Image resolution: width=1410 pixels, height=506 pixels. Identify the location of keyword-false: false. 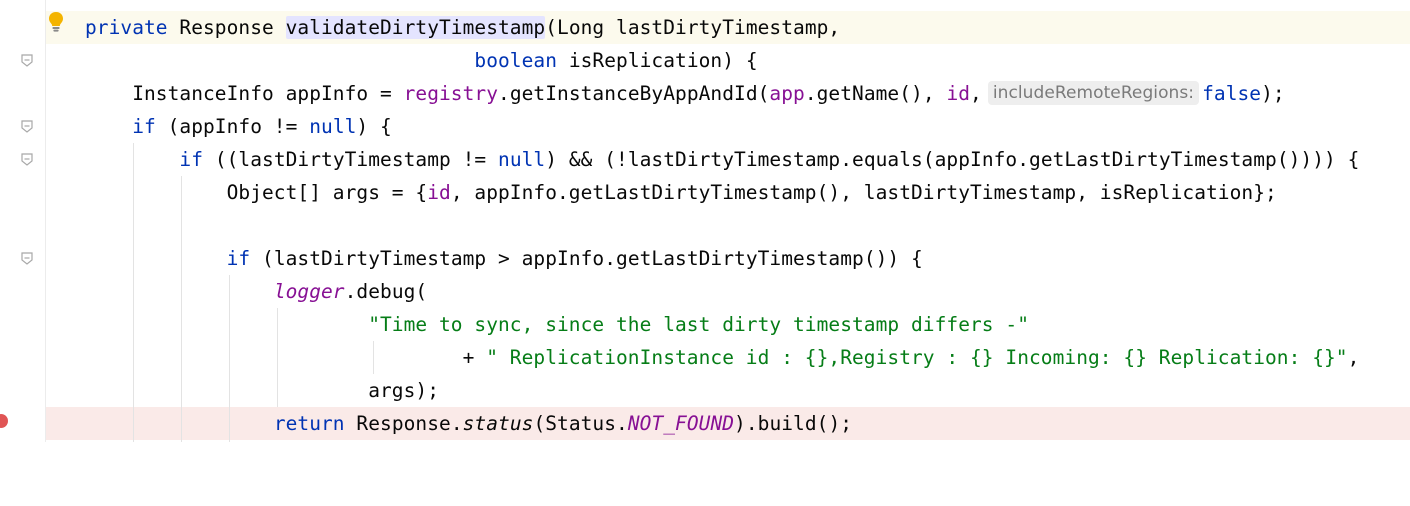
(1232, 93).